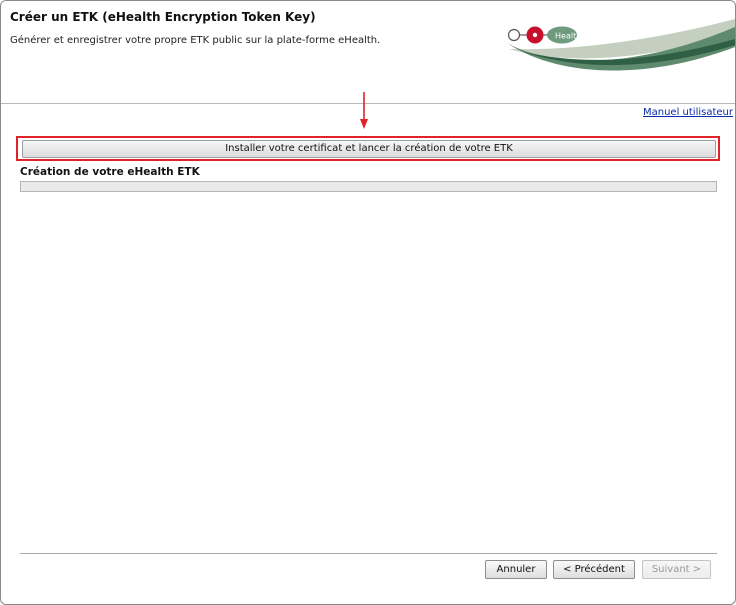 Image resolution: width=736 pixels, height=605 pixels. I want to click on previous-button: < Précédent, so click(594, 569).